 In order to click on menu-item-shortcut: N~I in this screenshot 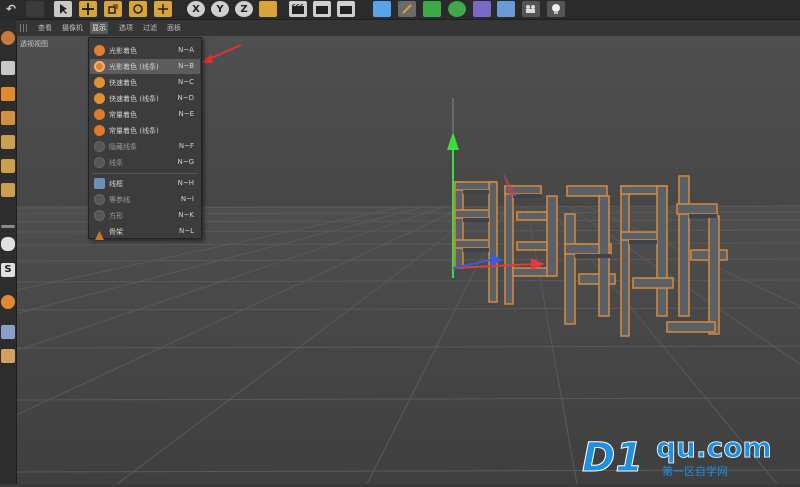, I will do `click(187, 199)`.